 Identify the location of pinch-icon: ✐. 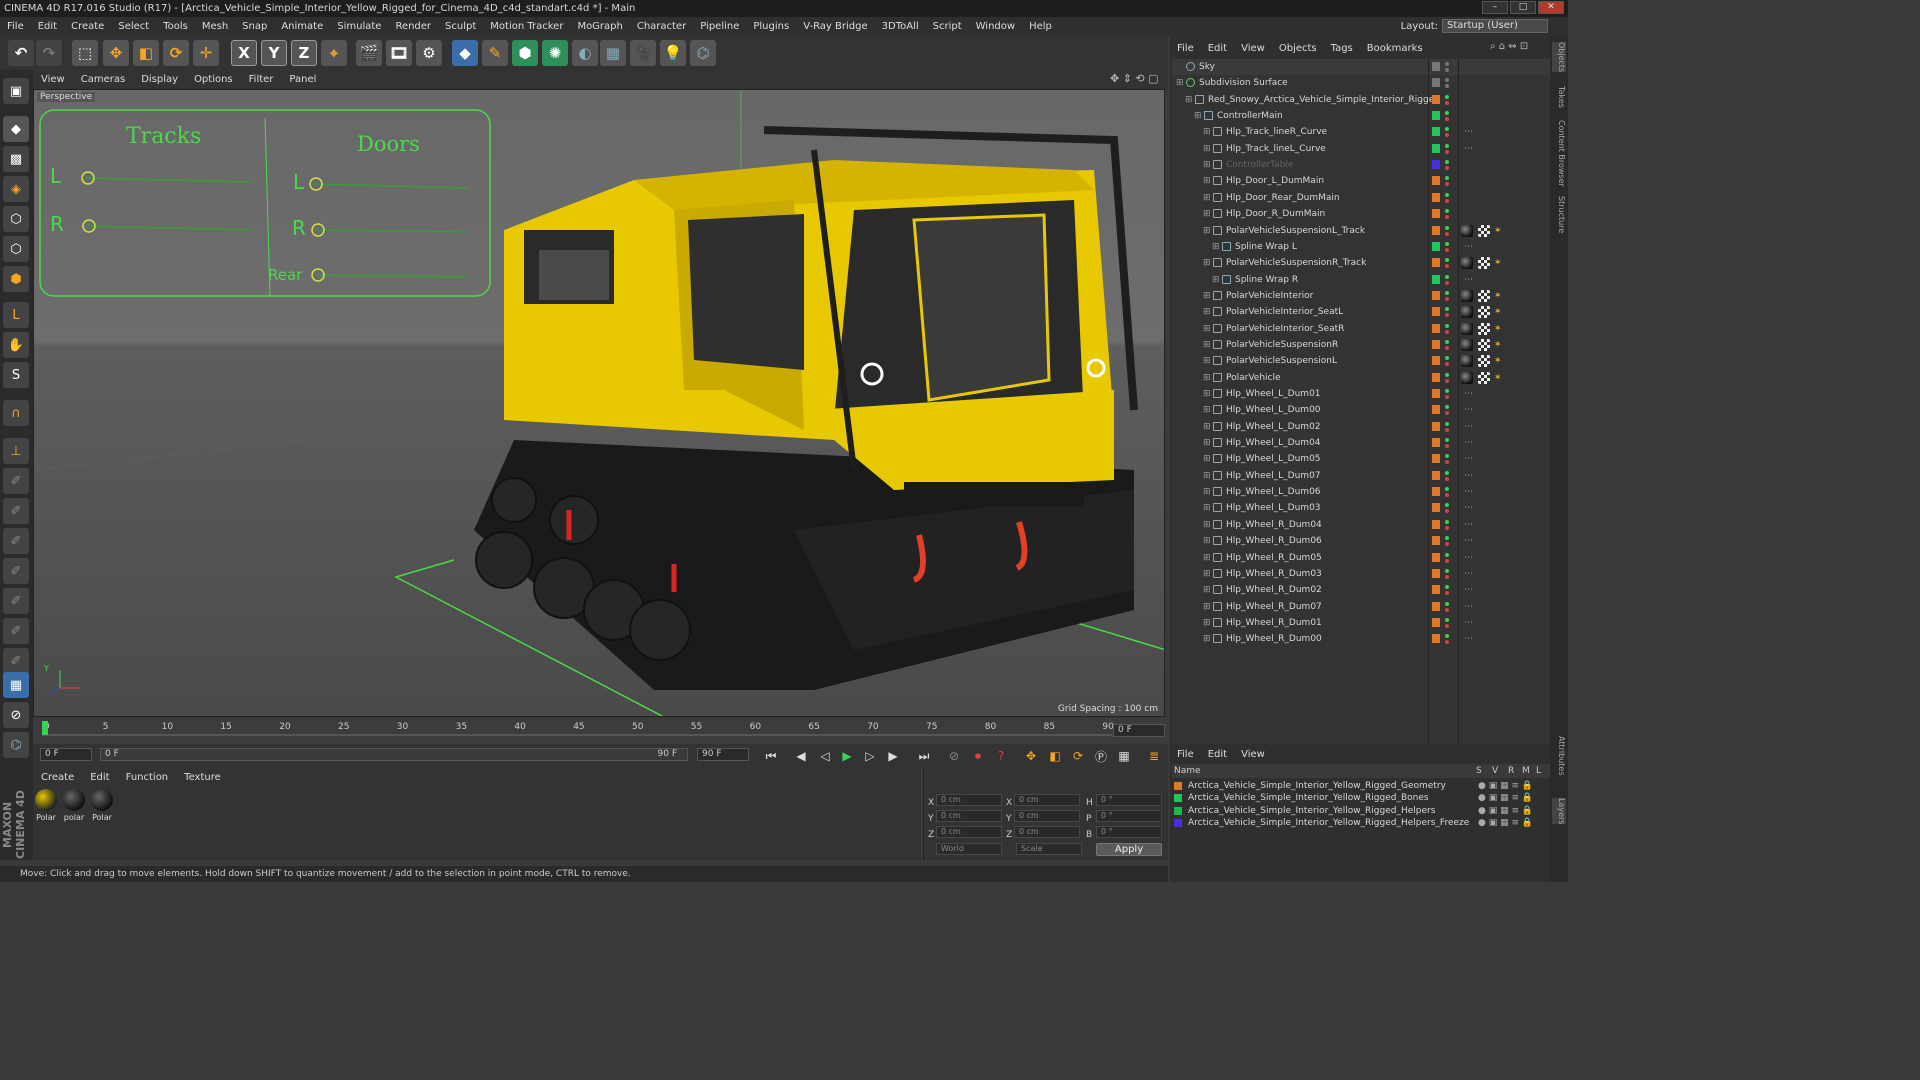
(16, 631).